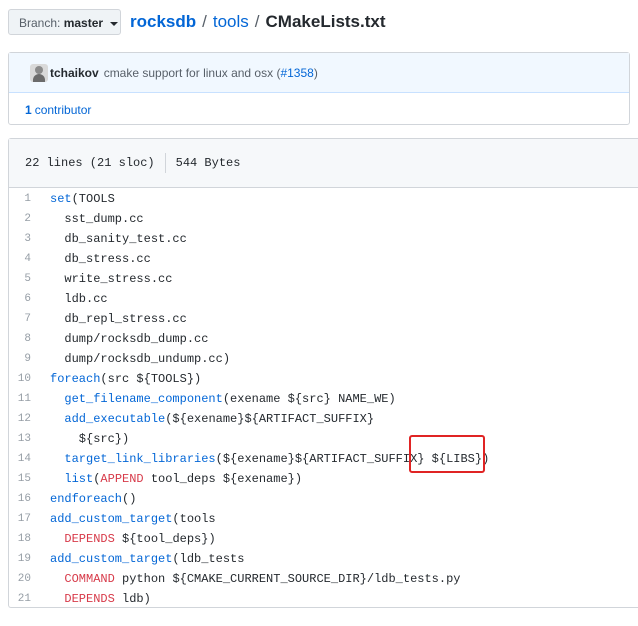 The image size is (638, 626). What do you see at coordinates (29, 219) in the screenshot?
I see `line-number: 2` at bounding box center [29, 219].